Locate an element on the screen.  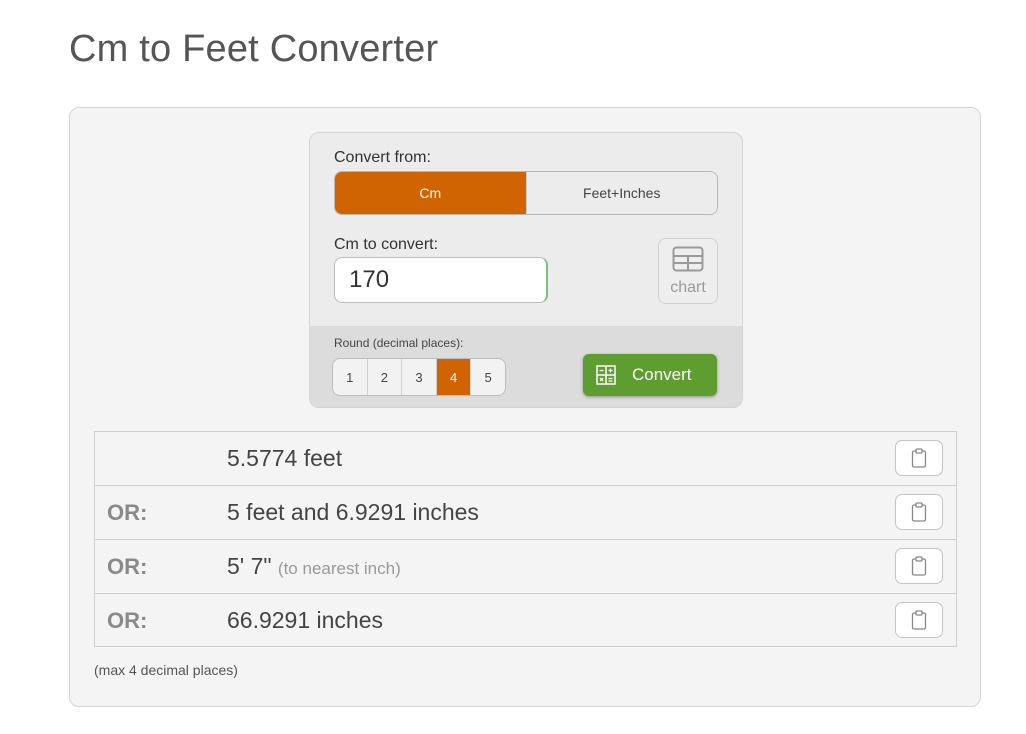
round-option-1: 1 is located at coordinates (350, 377).